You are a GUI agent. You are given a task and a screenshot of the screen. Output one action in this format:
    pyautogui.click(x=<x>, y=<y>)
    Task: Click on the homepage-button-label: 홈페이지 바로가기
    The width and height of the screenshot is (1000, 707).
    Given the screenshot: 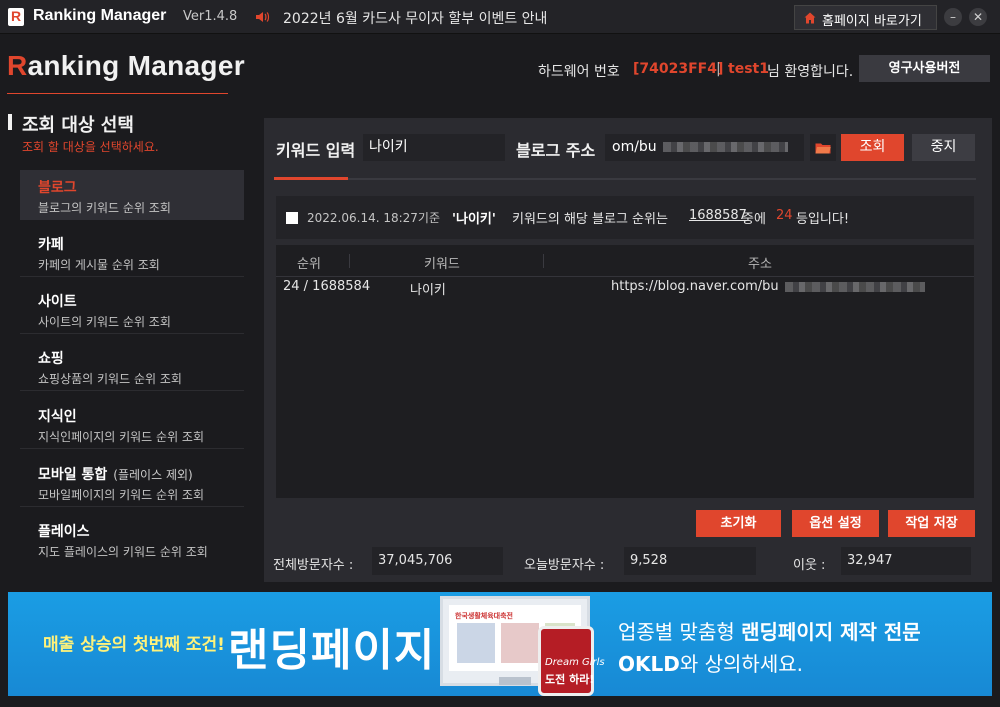 What is the action you would take?
    pyautogui.click(x=872, y=21)
    